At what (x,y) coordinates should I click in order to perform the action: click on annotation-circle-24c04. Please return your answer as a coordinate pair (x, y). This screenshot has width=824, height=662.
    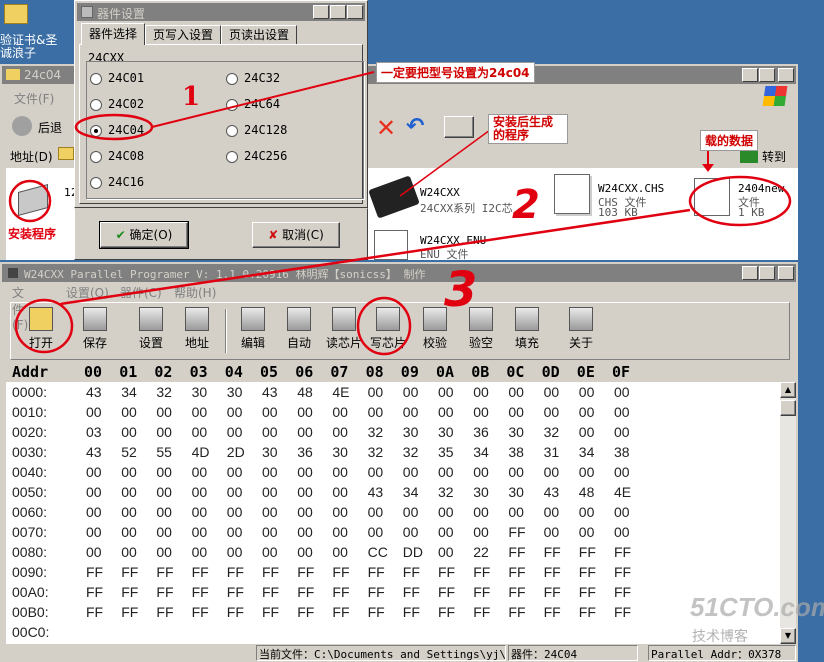
    Looking at the image, I should click on (114, 127).